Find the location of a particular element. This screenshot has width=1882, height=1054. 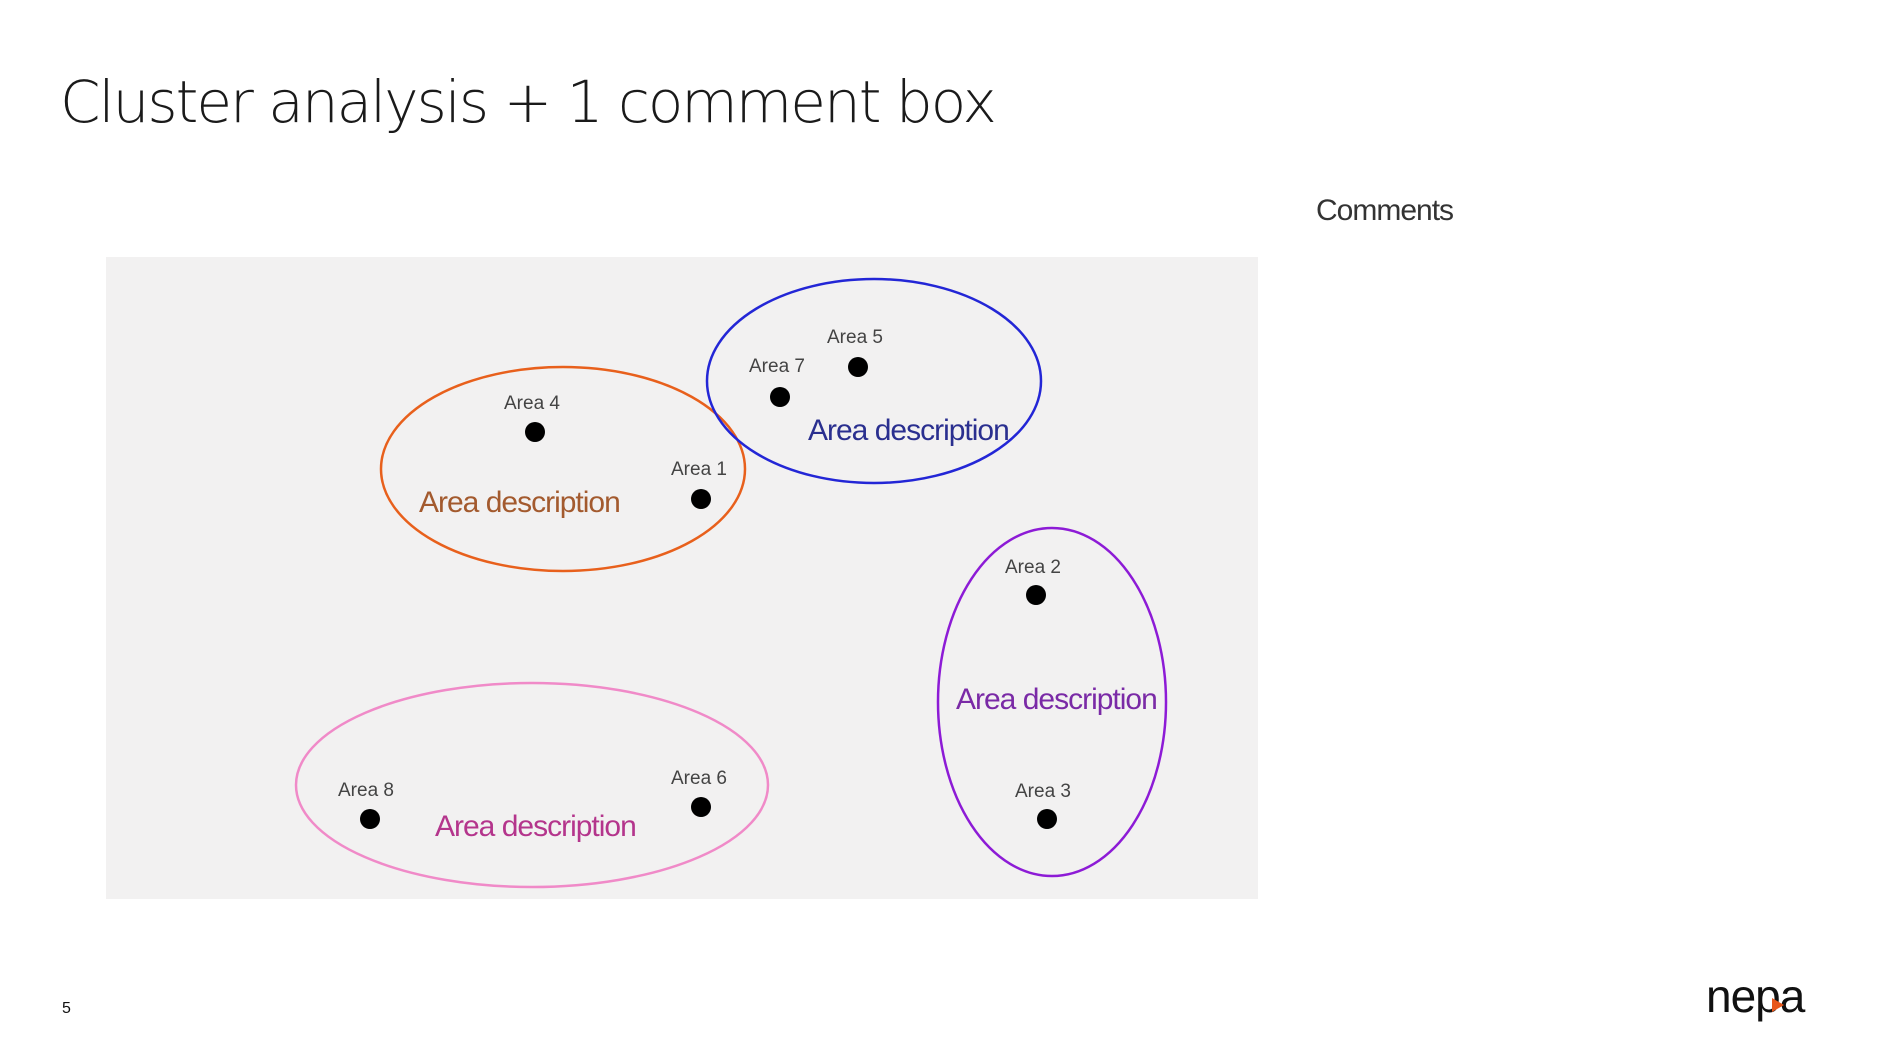

point-label-area-6: Area 6 is located at coordinates (699, 778).